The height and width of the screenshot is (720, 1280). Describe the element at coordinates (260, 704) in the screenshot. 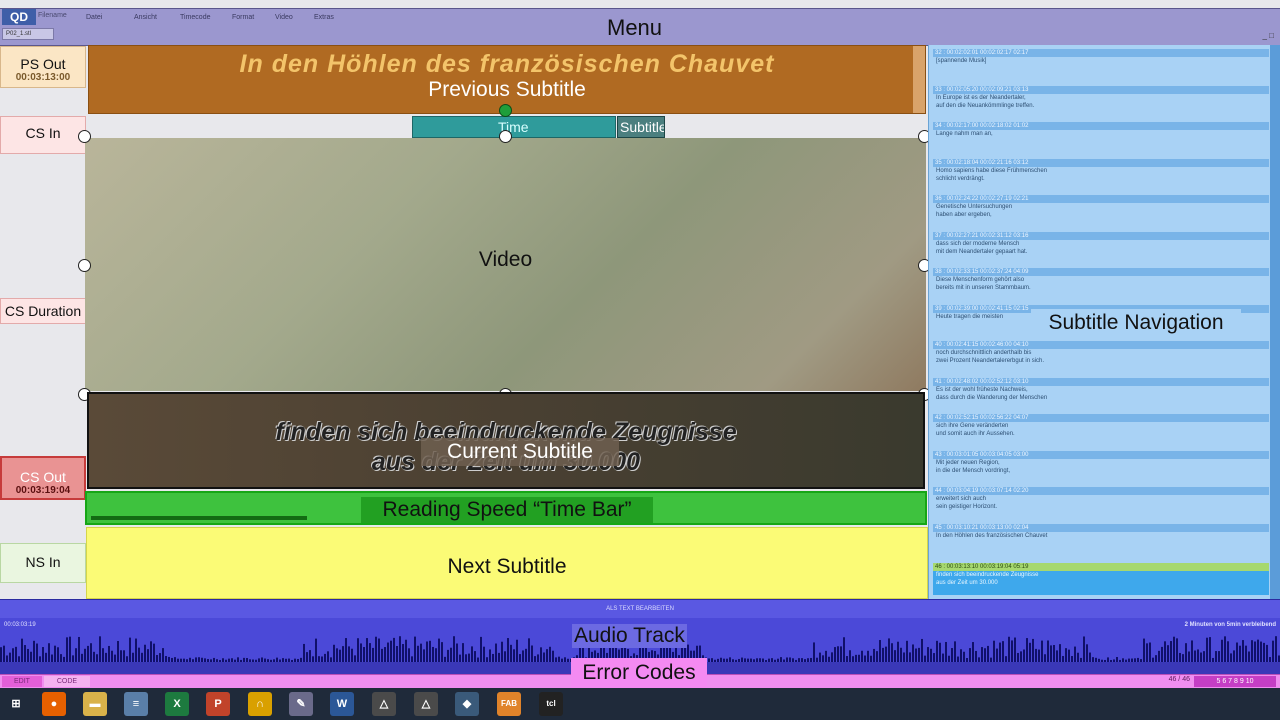

I see `headset-icon: ∩` at that location.